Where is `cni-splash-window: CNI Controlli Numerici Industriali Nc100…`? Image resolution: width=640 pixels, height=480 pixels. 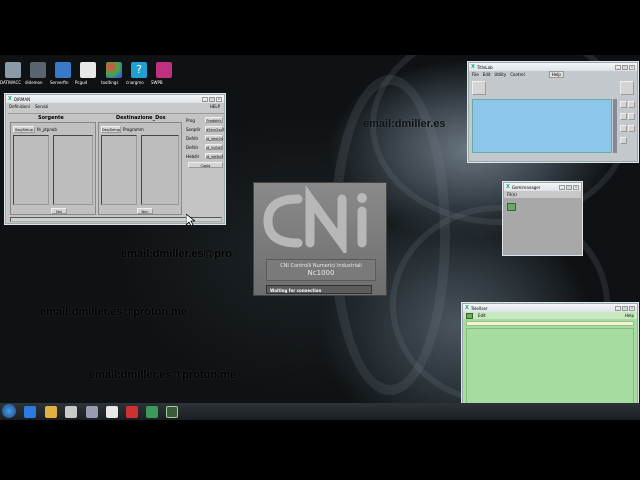 cni-splash-window: CNI Controlli Numerici Industriali Nc100… is located at coordinates (320, 239).